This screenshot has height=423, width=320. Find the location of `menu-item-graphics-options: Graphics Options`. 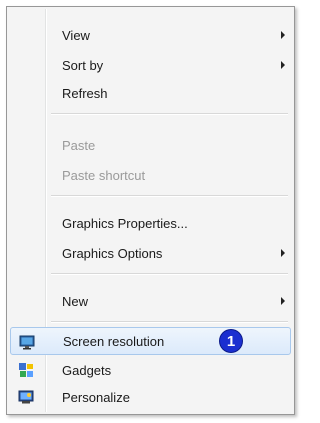

menu-item-graphics-options: Graphics Options is located at coordinates (150, 253).